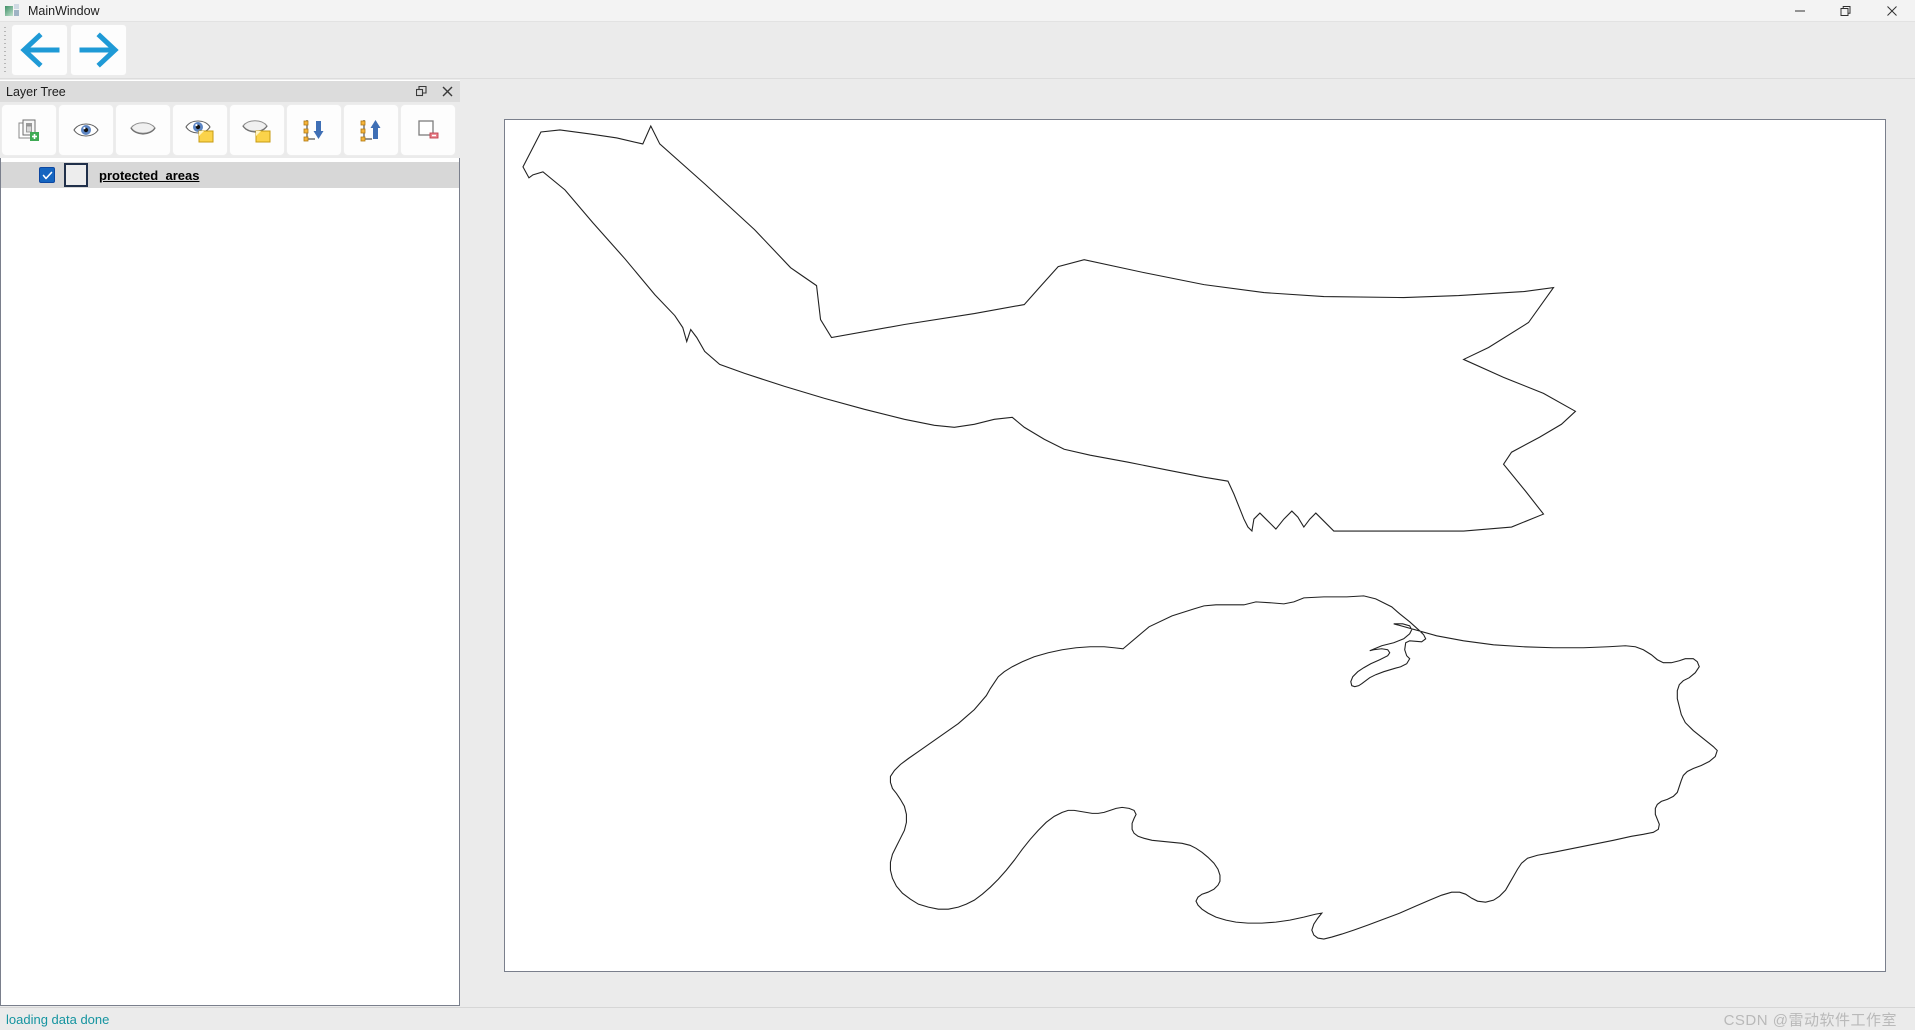  I want to click on eye-closed-icon, so click(143, 128).